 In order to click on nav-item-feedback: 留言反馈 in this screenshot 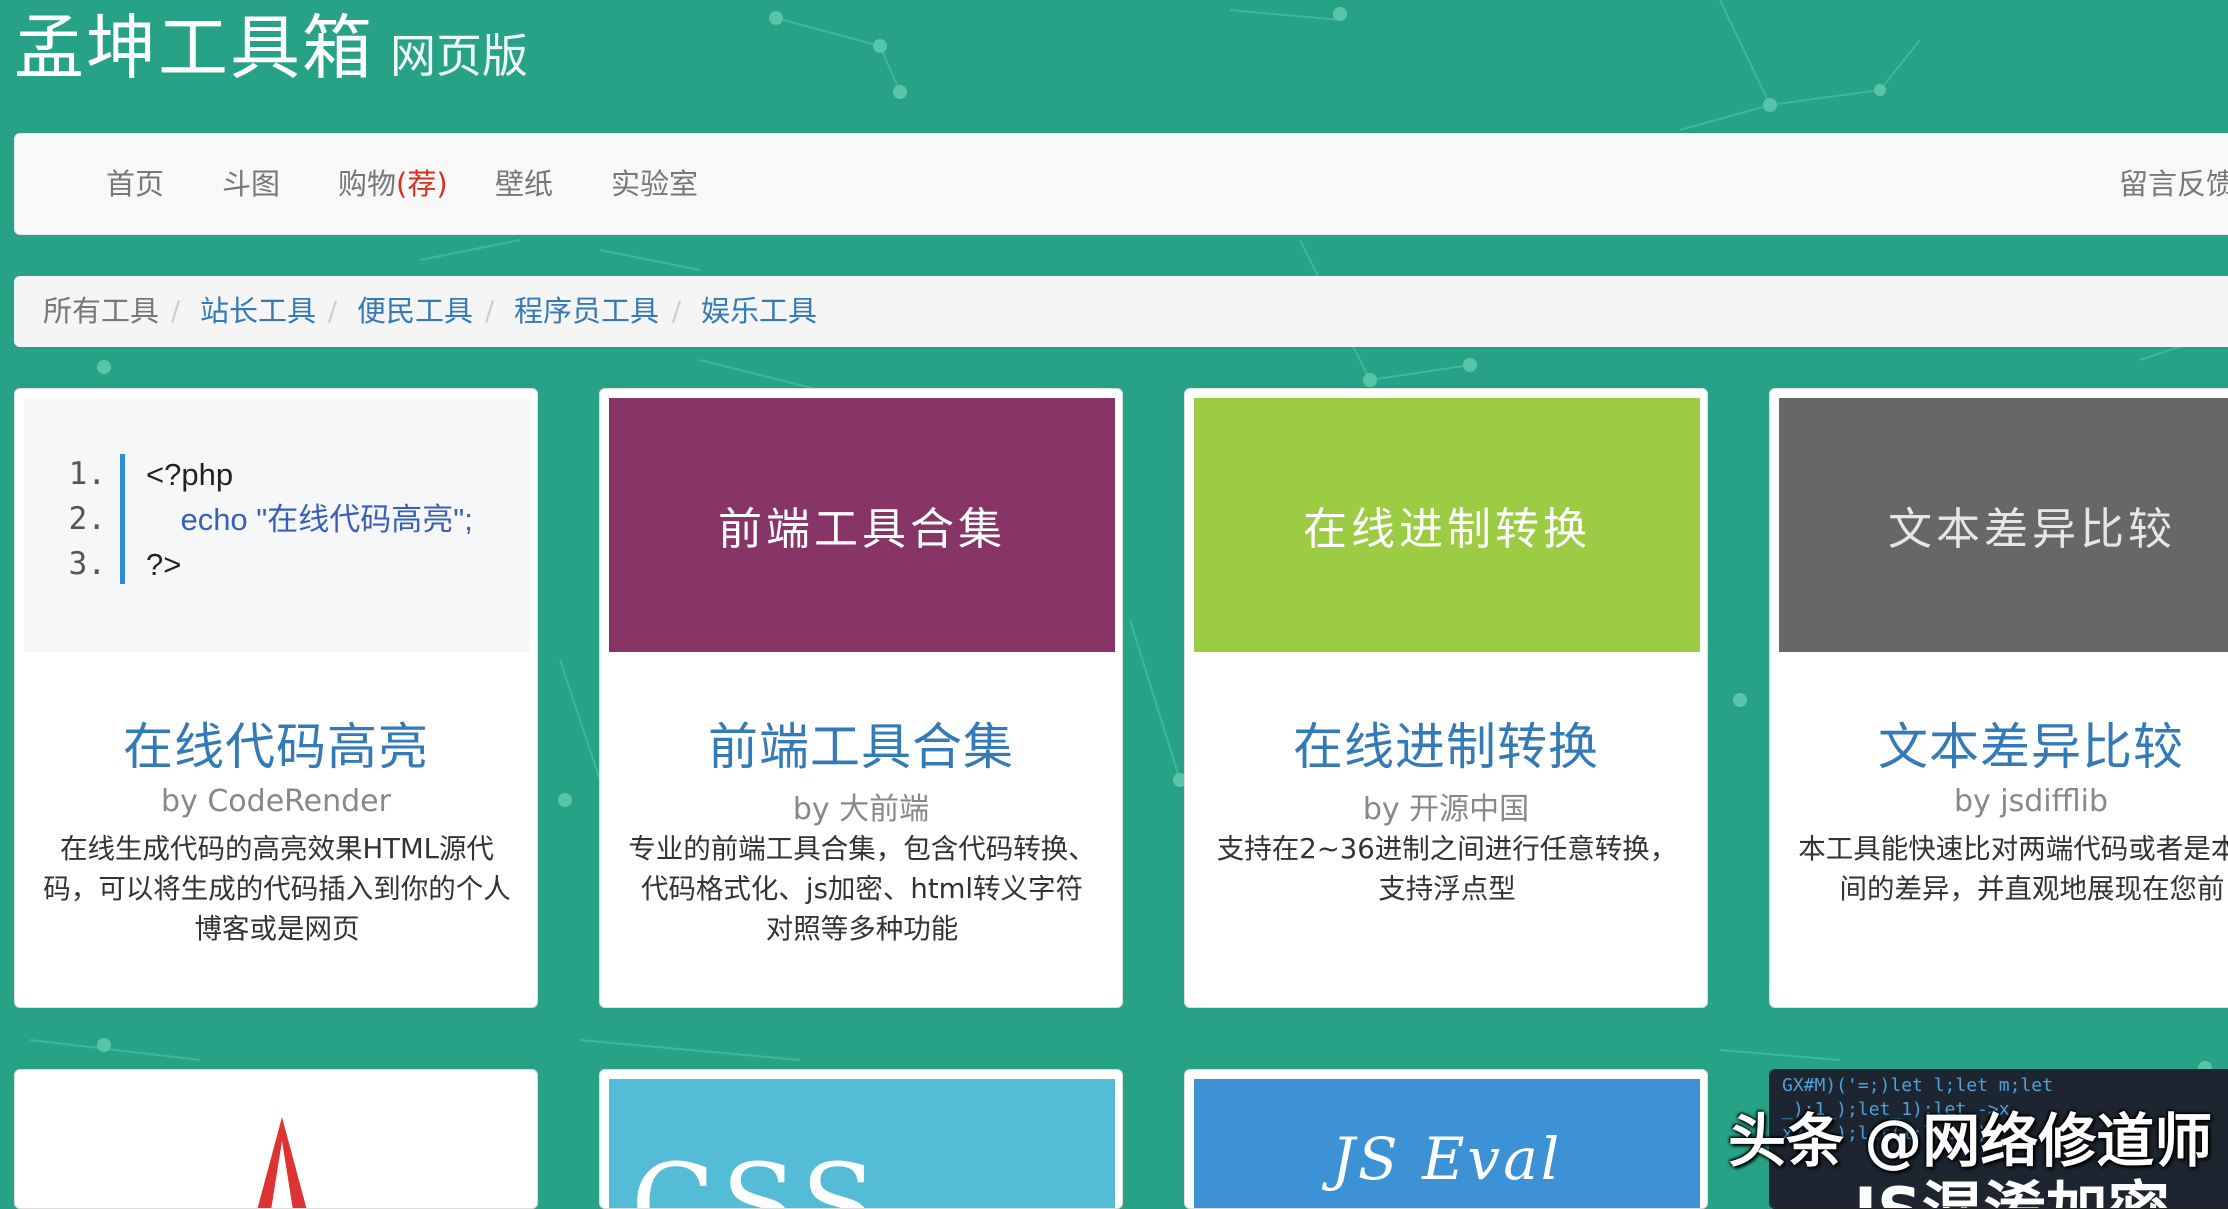, I will do `click(2173, 184)`.